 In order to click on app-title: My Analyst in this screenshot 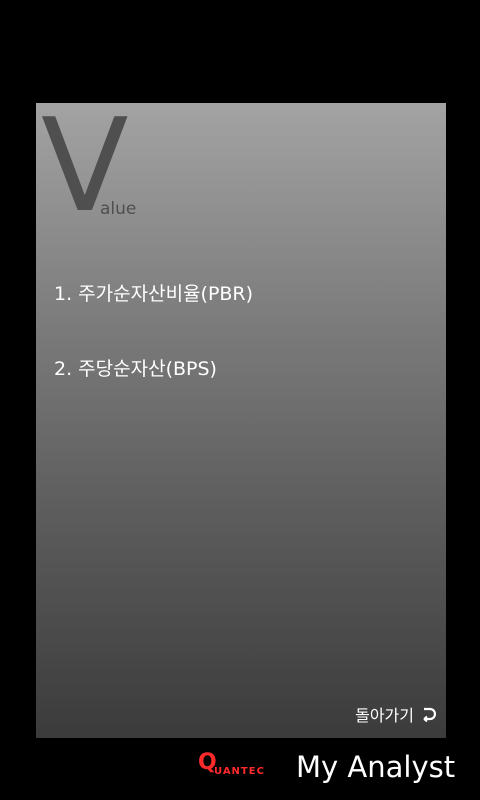, I will do `click(376, 767)`.